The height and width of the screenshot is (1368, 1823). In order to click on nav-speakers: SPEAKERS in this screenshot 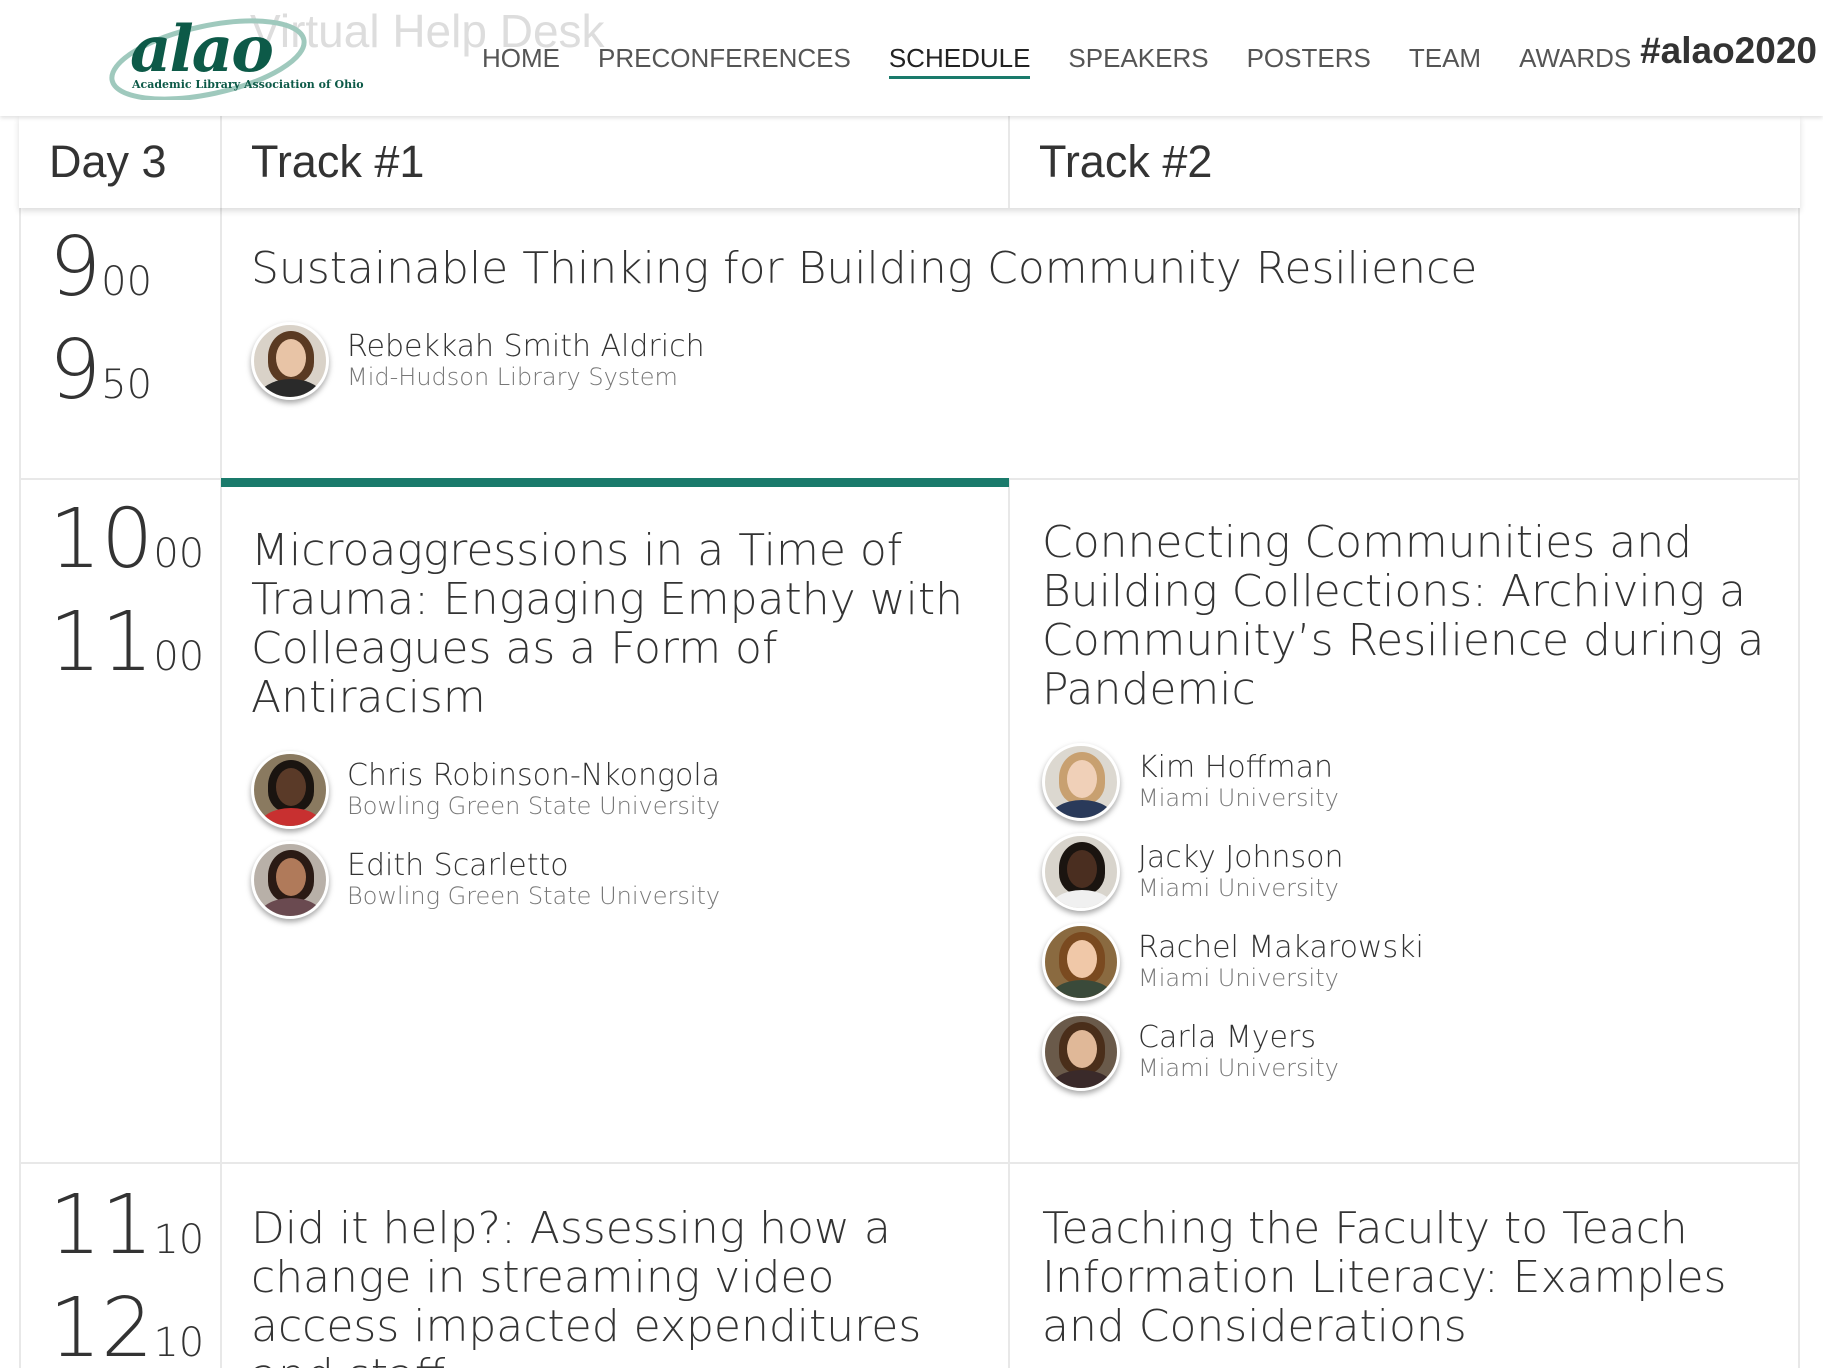, I will do `click(1138, 59)`.